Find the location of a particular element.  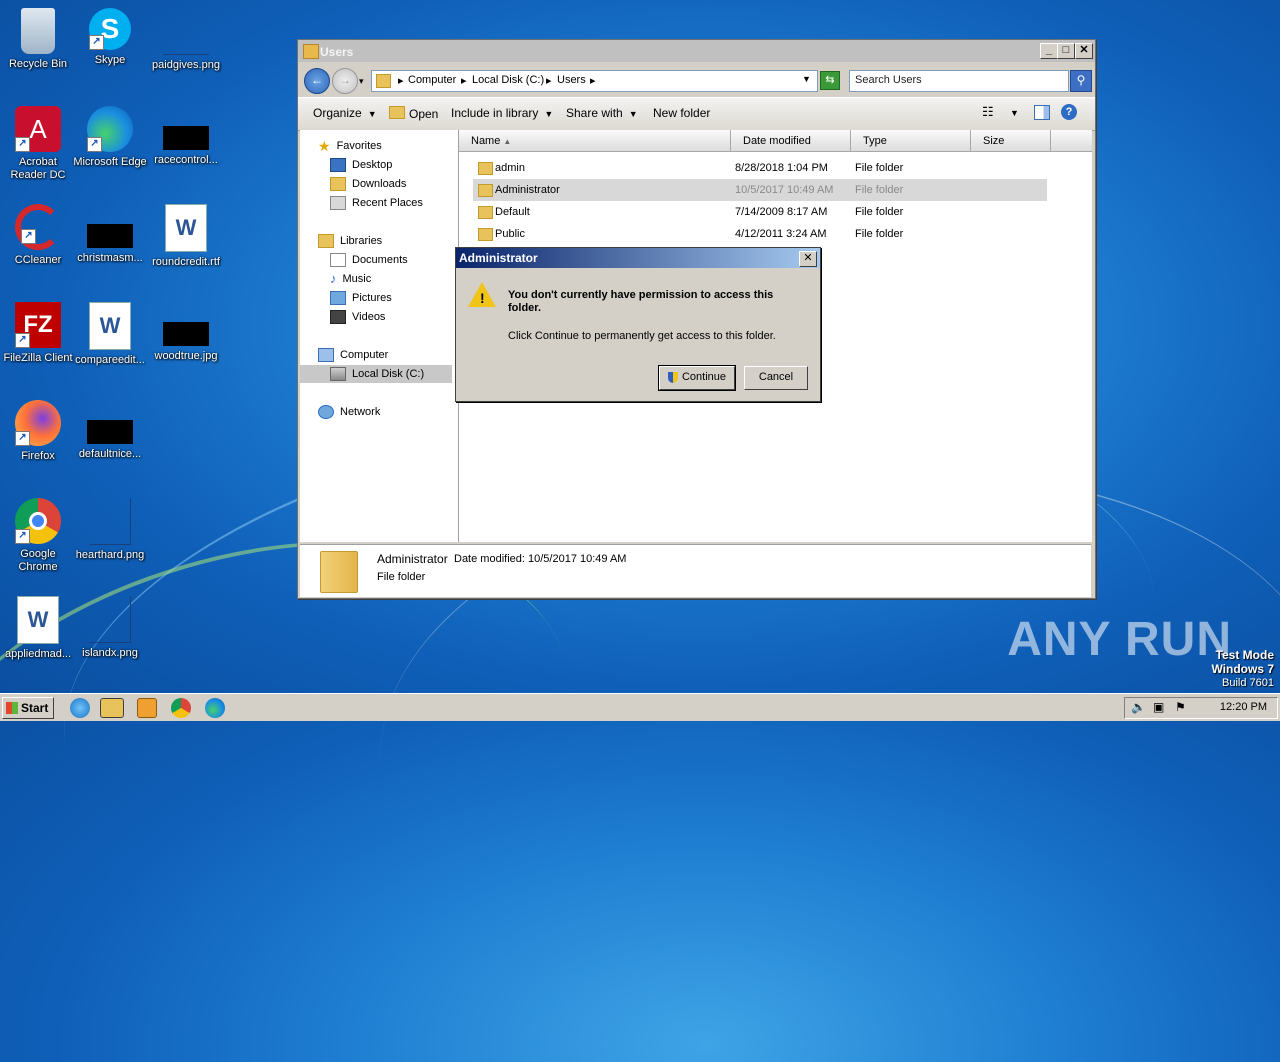

desktop-icon-ccleaner: ↗ CCleaner is located at coordinates (38, 235).